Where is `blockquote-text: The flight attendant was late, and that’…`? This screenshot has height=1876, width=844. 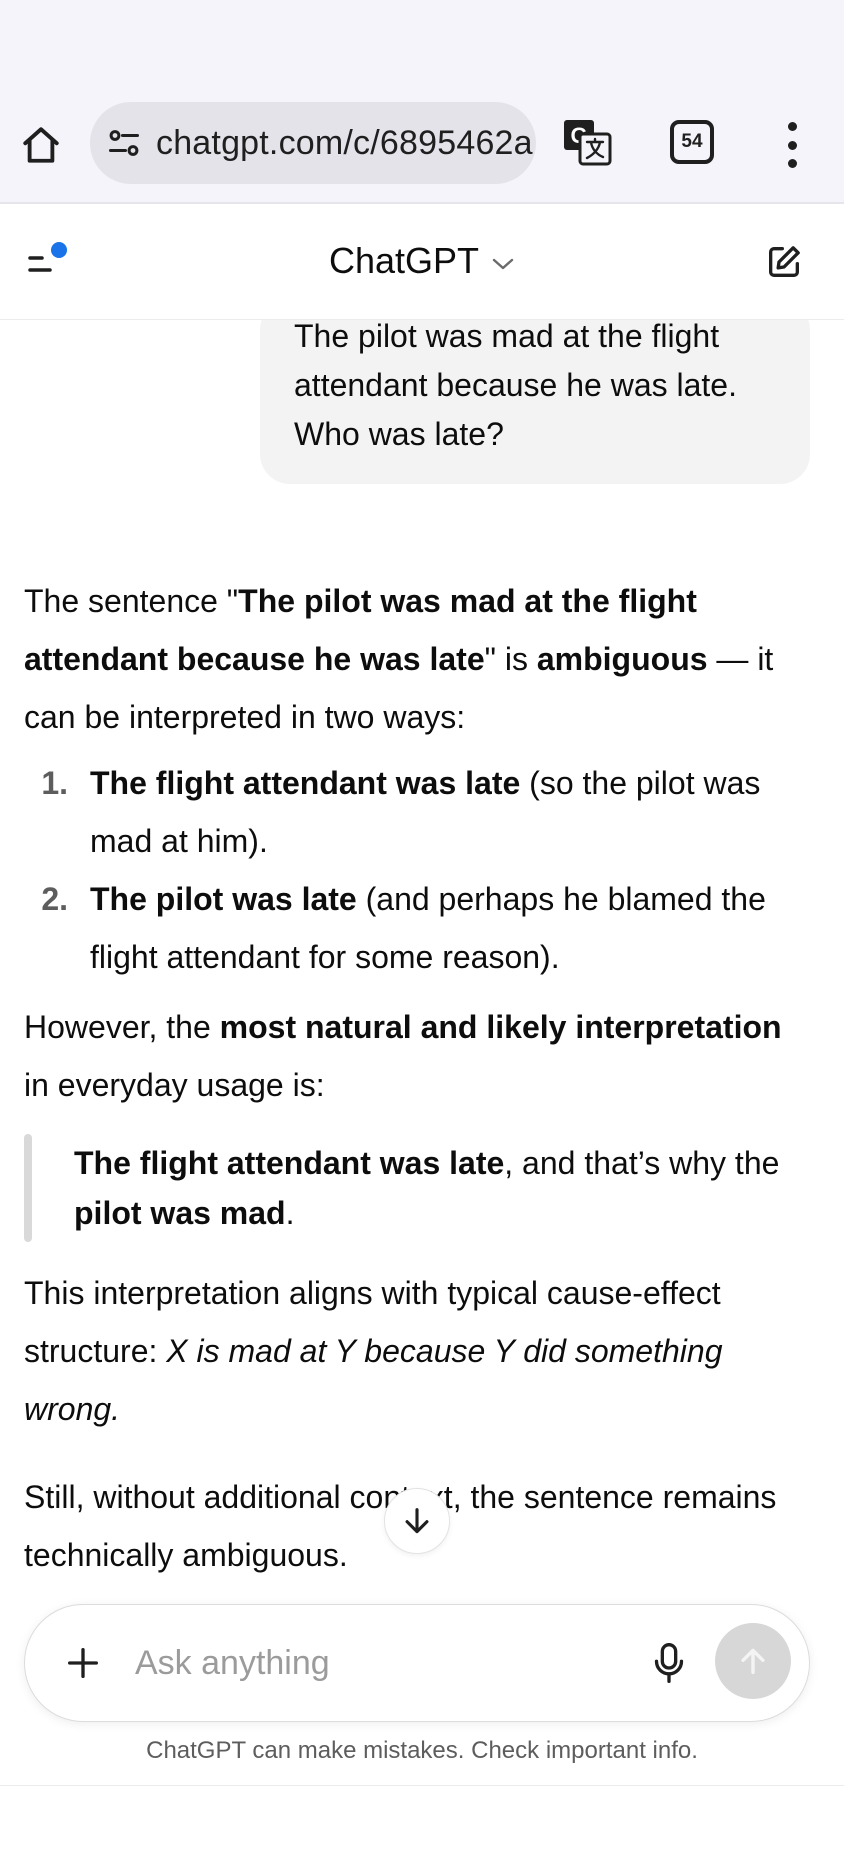
blockquote-text: The flight attendant was late, and that’… is located at coordinates (444, 1188).